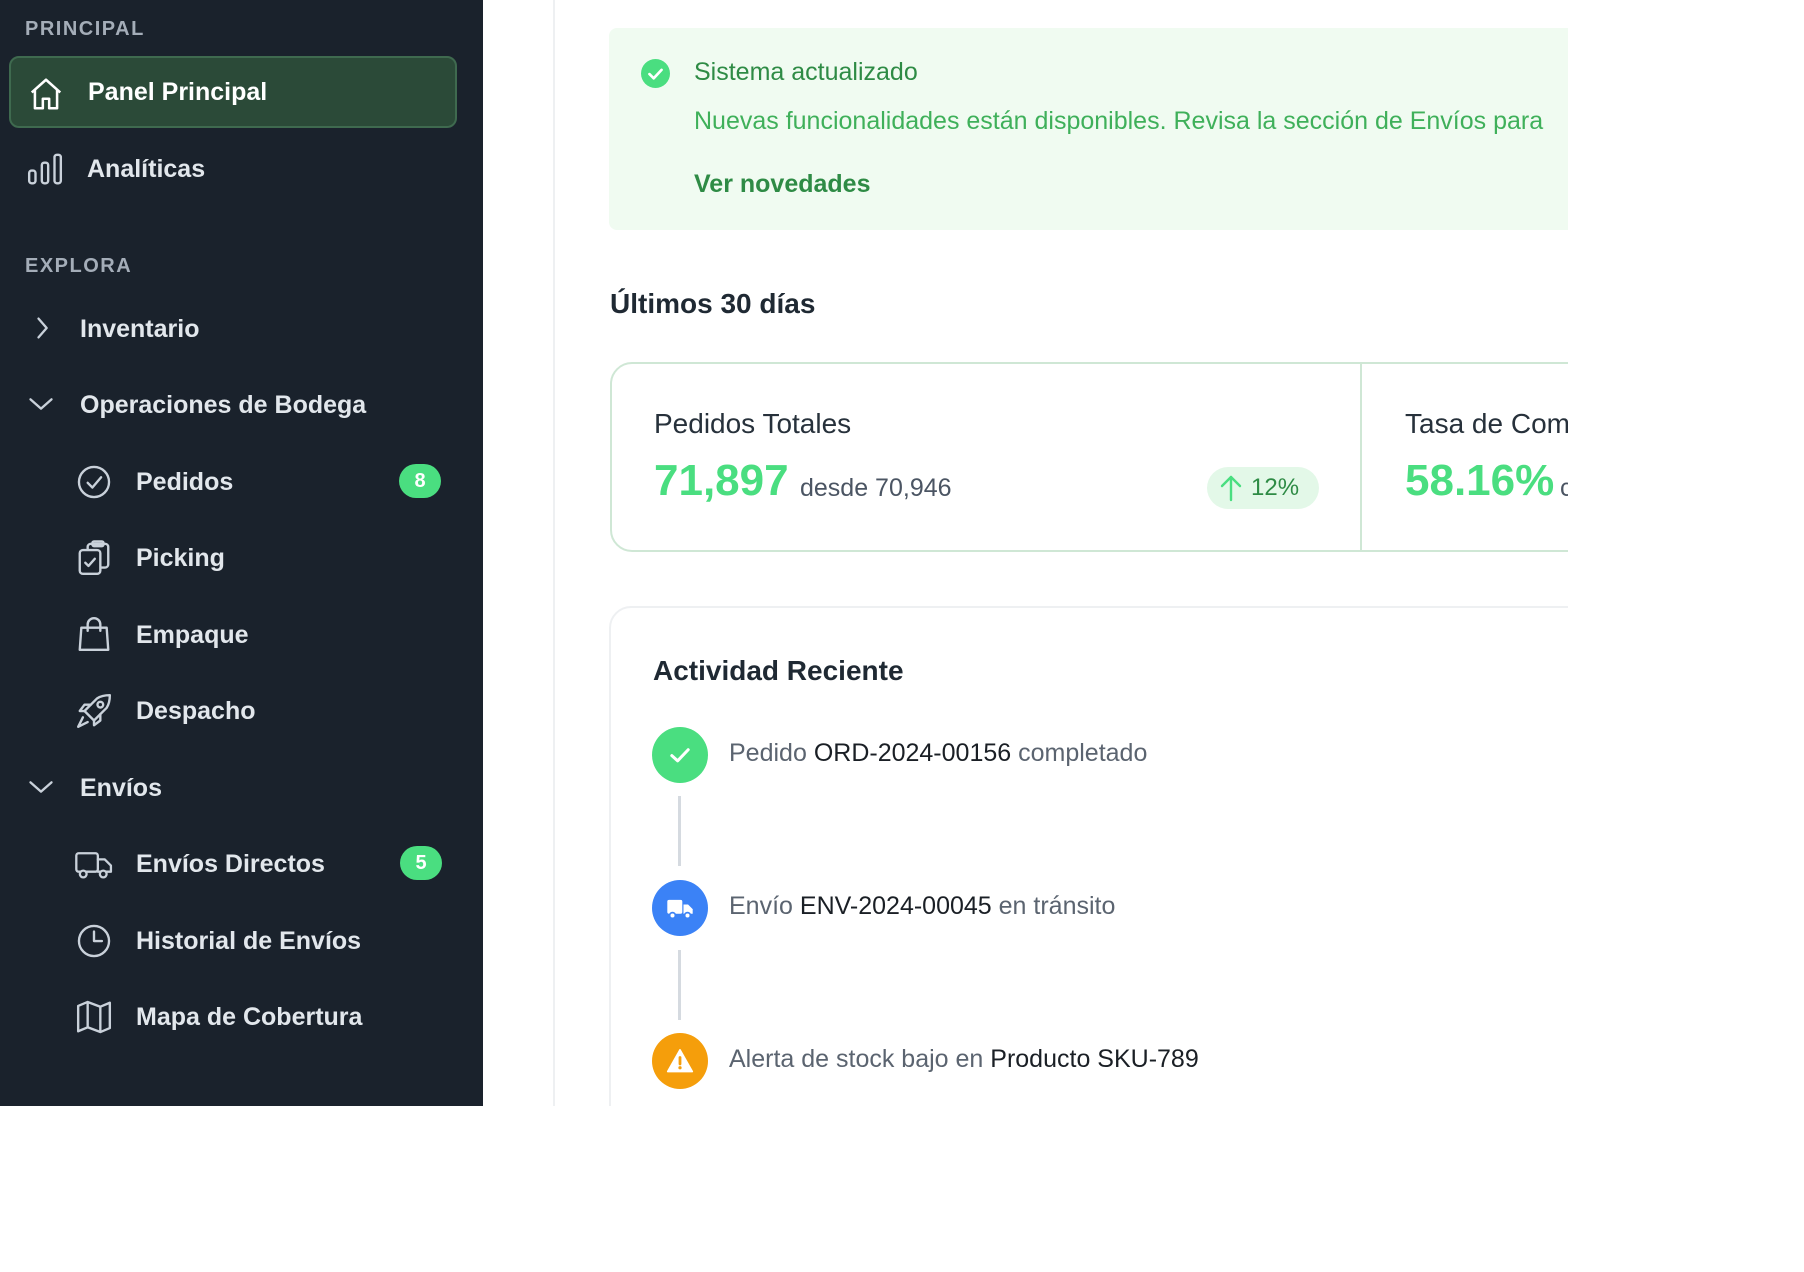 This screenshot has height=1272, width=1804. Describe the element at coordinates (223, 405) in the screenshot. I see `sidebar-item-label: Operaciones de Bodega` at that location.